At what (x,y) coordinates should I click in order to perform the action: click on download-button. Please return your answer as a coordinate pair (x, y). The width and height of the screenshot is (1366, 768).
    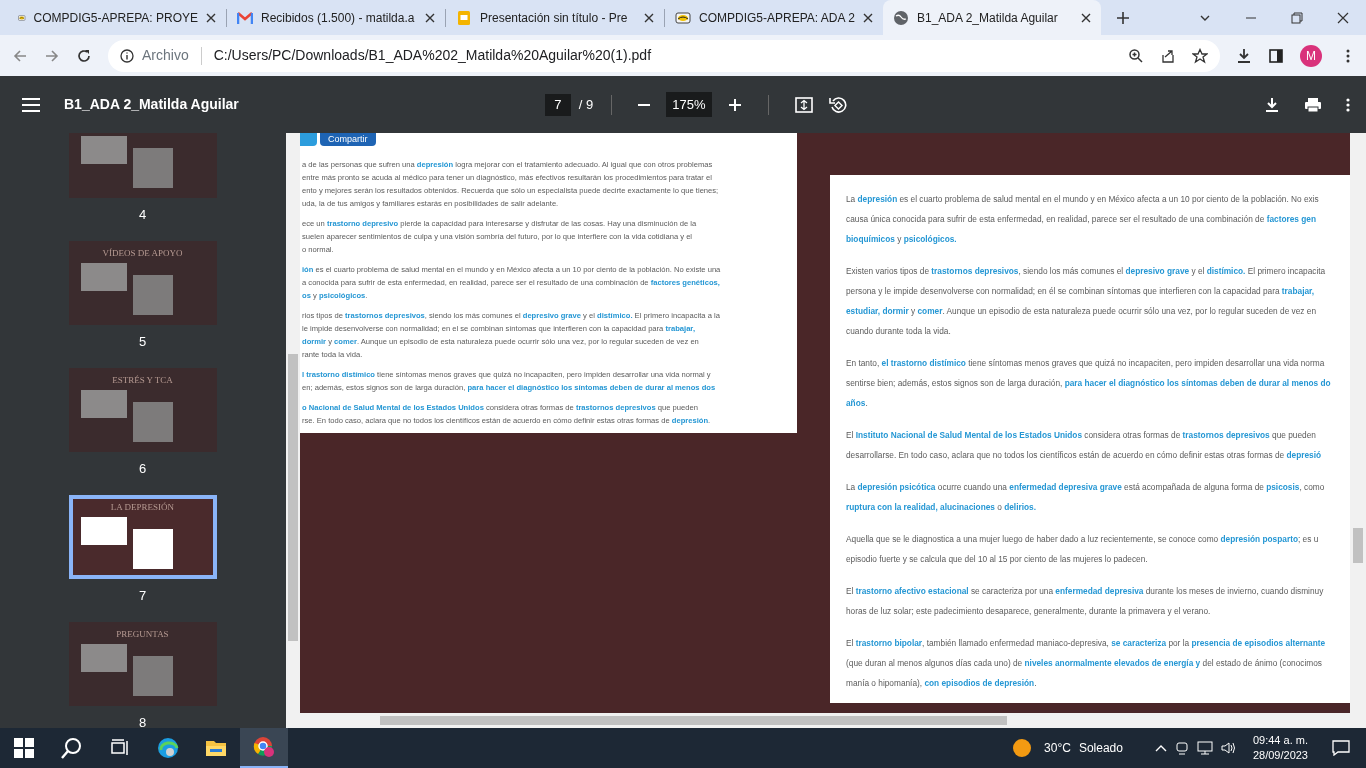
    Looking at the image, I should click on (1244, 55).